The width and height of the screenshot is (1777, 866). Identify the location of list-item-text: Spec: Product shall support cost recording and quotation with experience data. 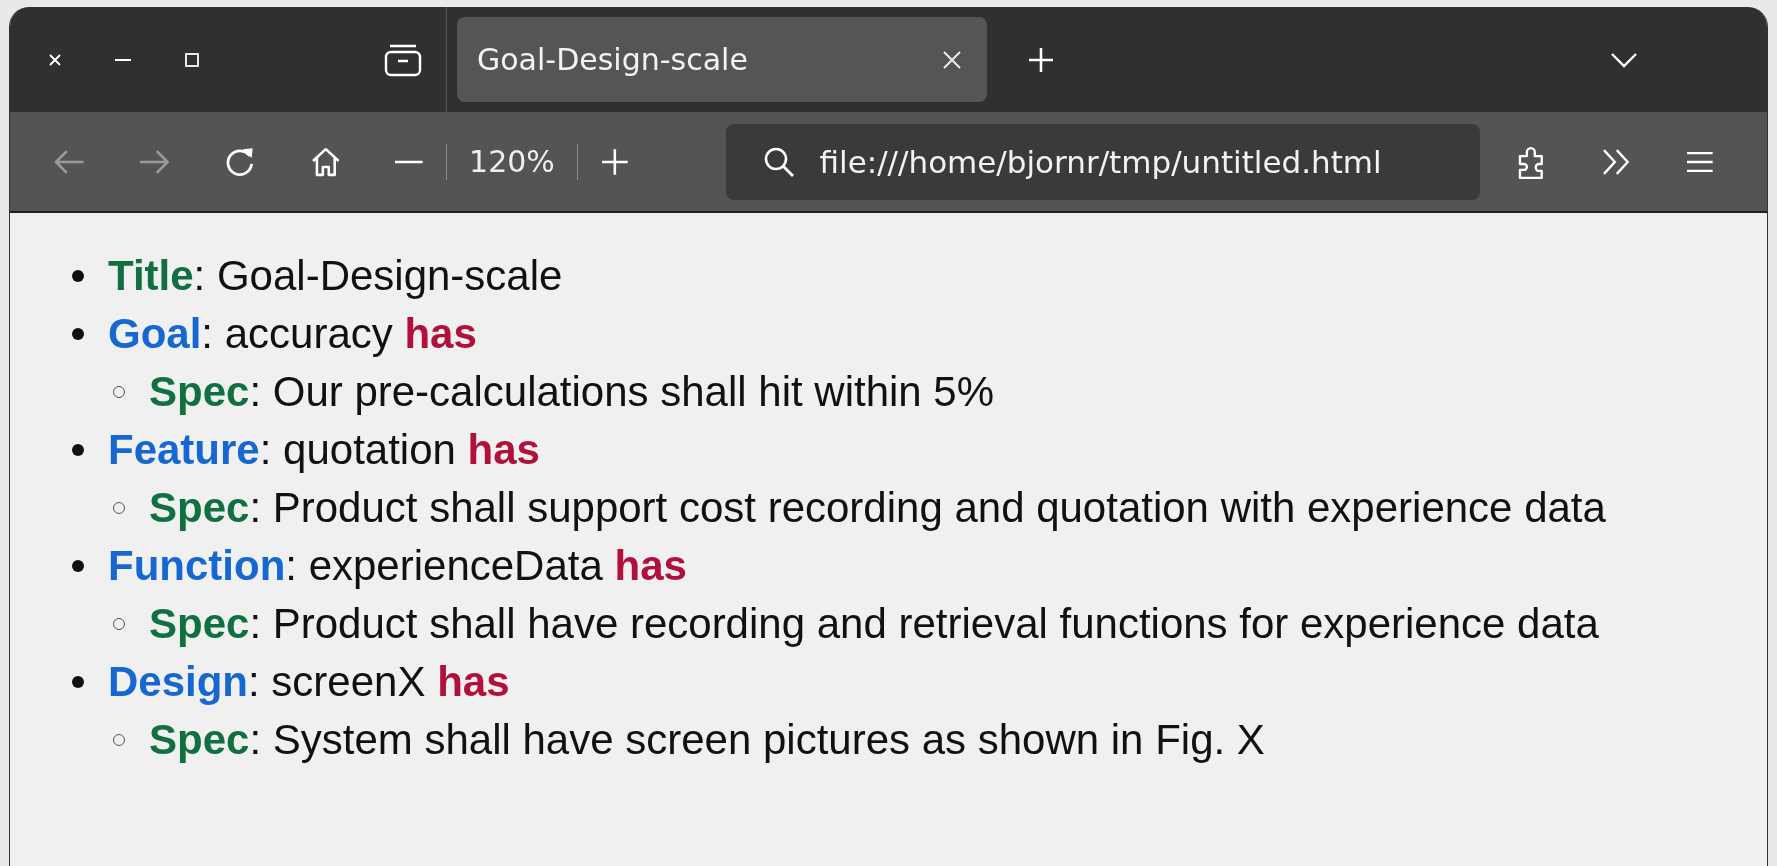
(877, 508).